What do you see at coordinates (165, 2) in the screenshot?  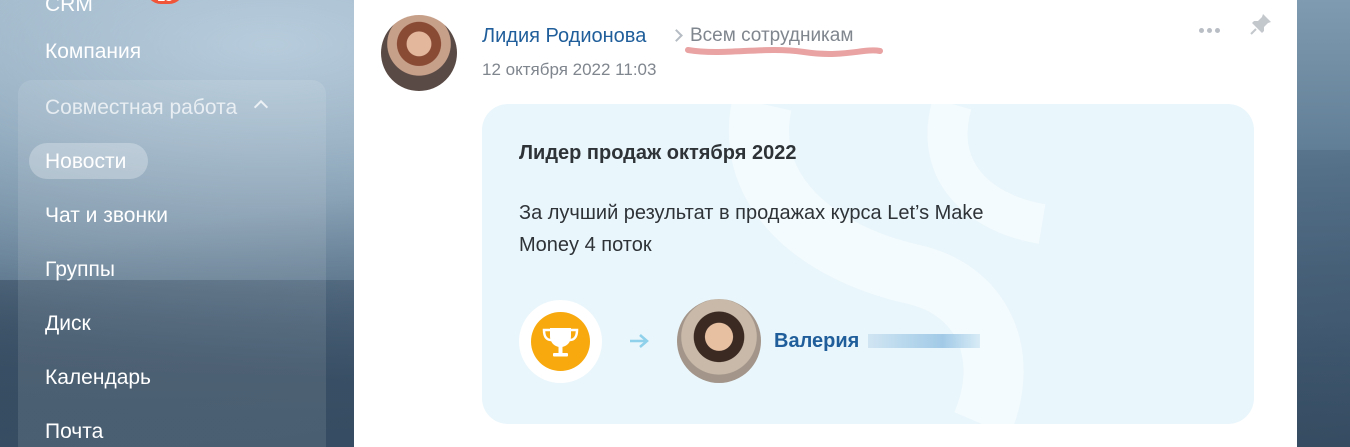 I see `crm-counter-badge: 18` at bounding box center [165, 2].